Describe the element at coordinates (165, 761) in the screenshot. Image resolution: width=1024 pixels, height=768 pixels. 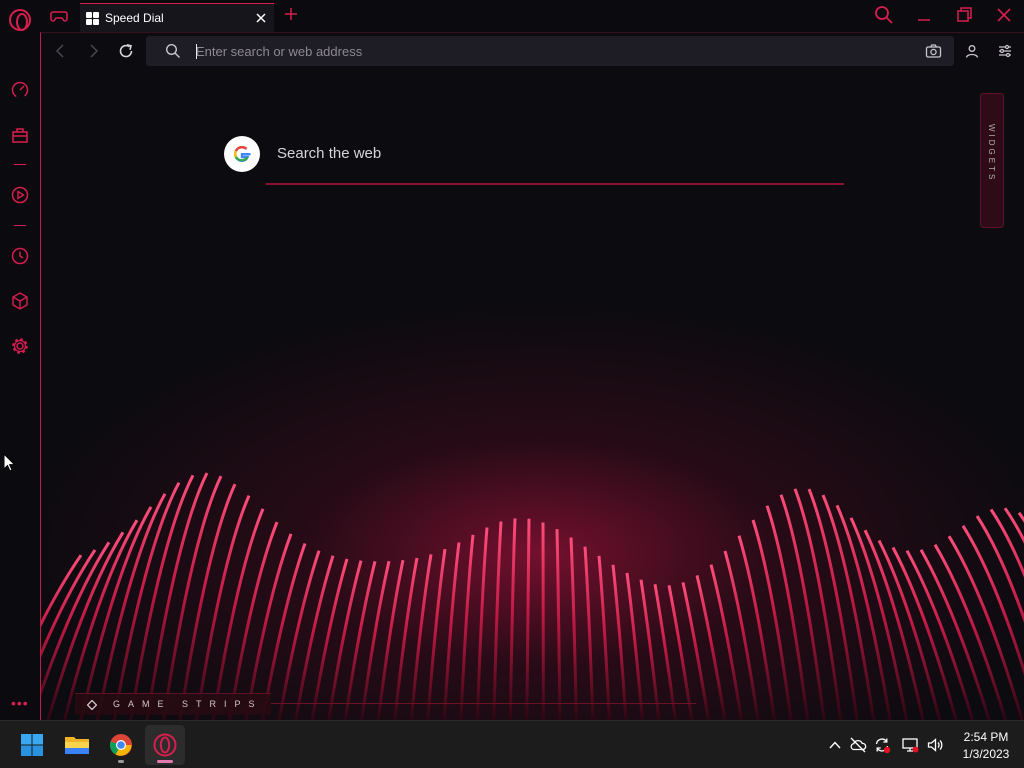
I see `active-indicator` at that location.